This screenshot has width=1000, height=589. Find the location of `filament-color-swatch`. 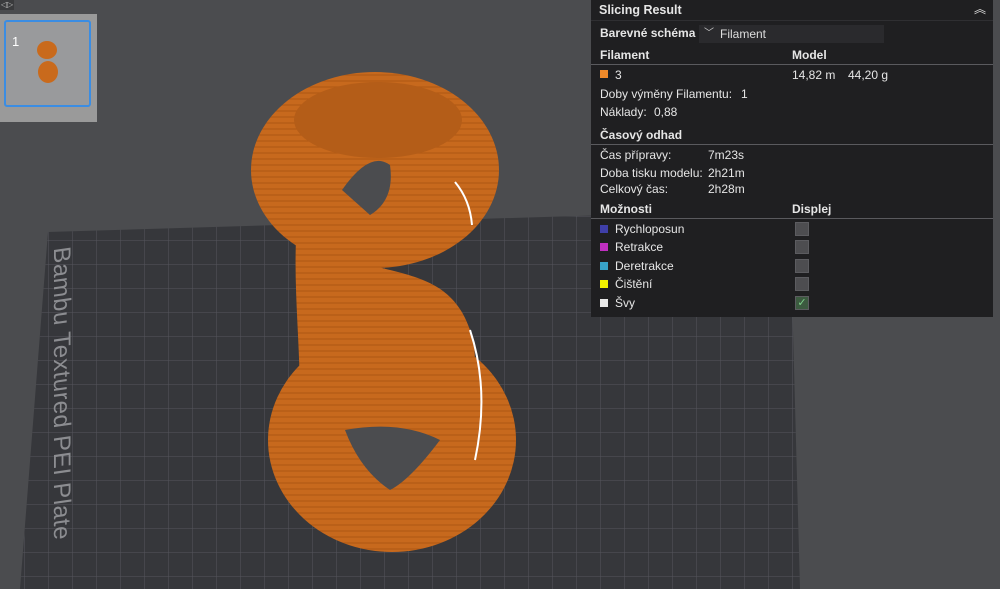

filament-color-swatch is located at coordinates (604, 74).